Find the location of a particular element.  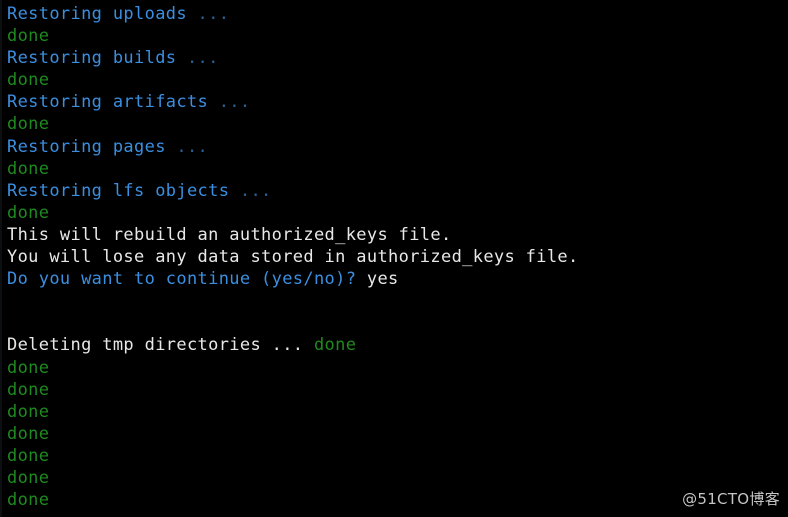

terminal-text-segment: yes is located at coordinates (382, 279).